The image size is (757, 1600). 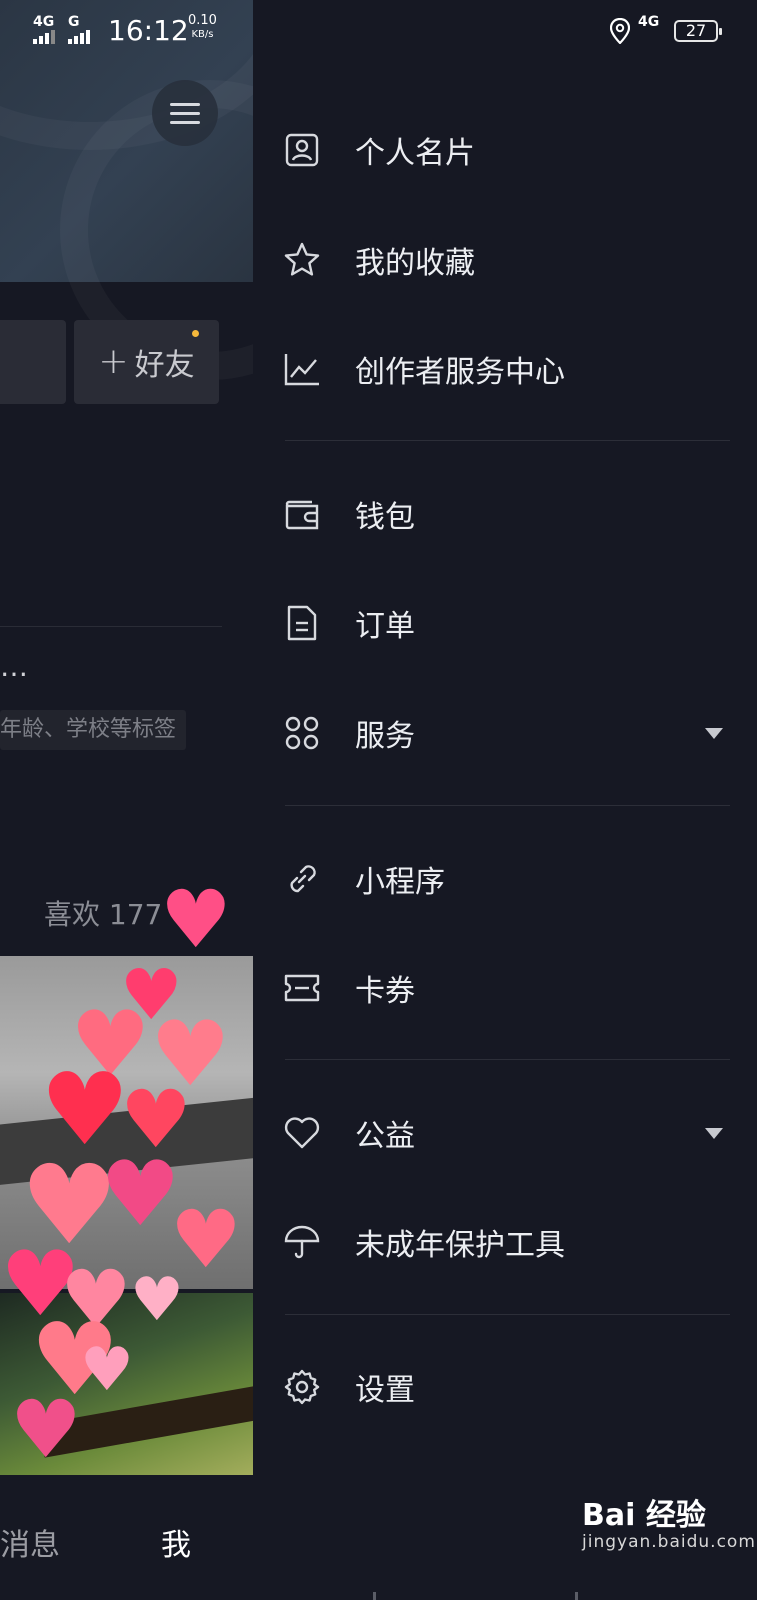 I want to click on chart-icon, so click(x=302, y=369).